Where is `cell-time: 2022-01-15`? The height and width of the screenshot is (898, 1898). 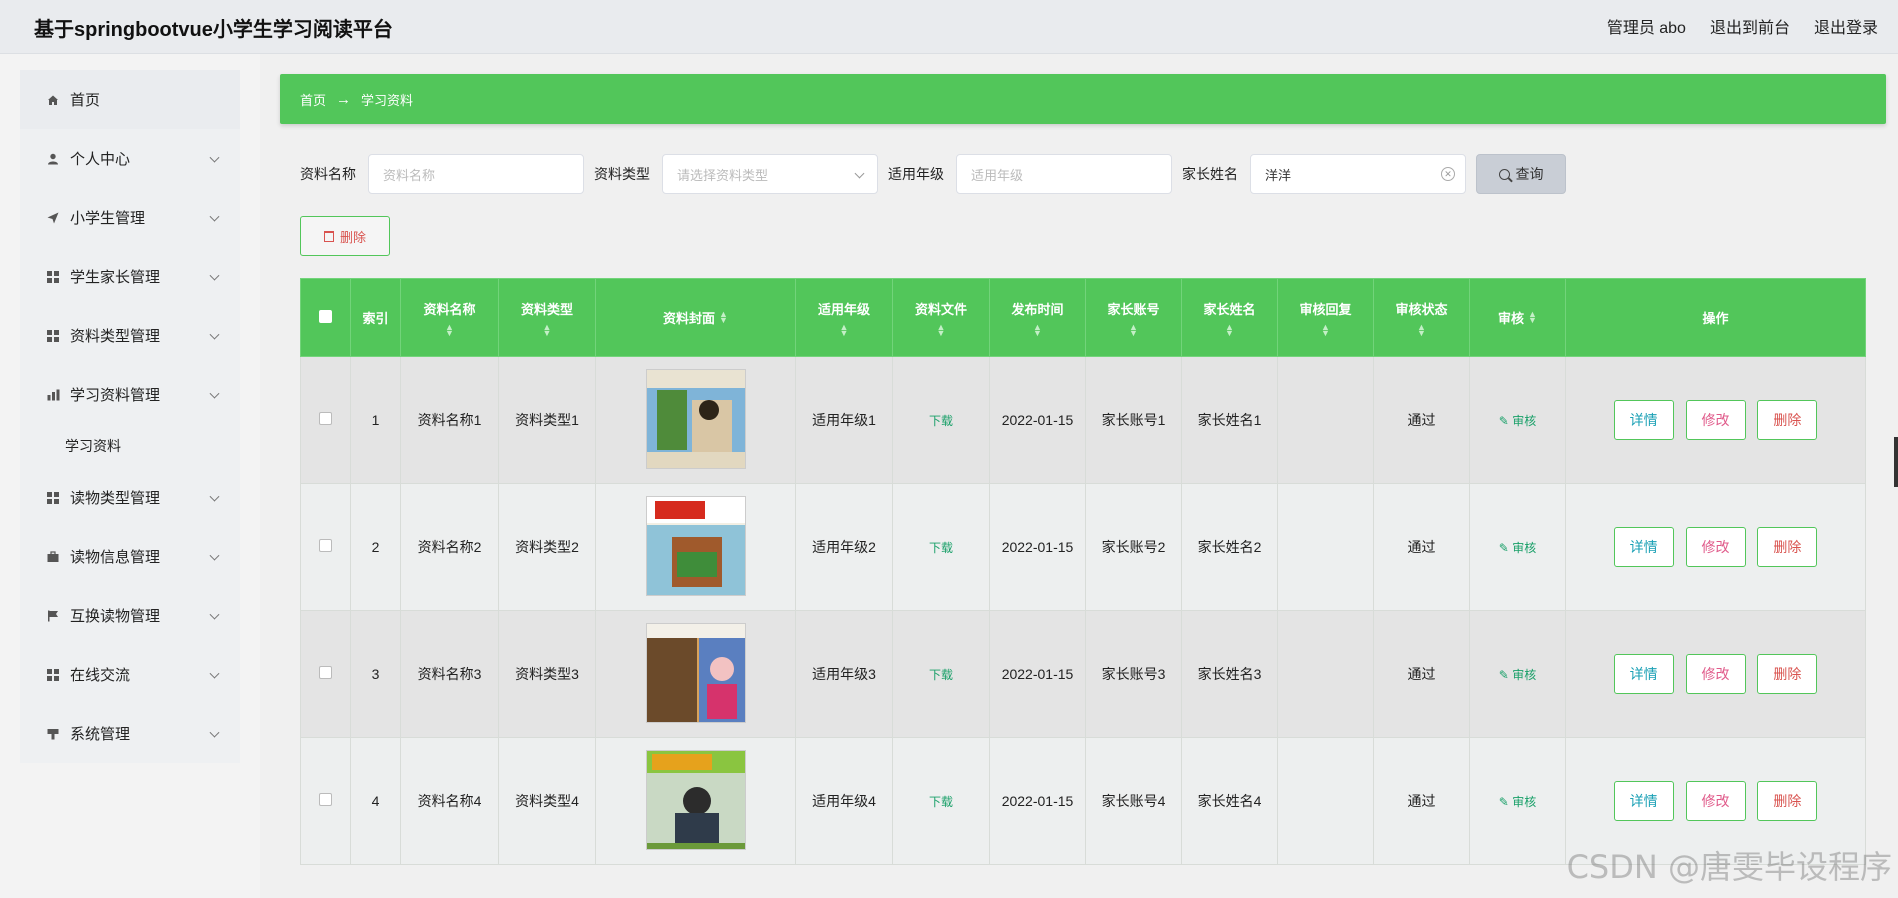
cell-time: 2022-01-15 is located at coordinates (1037, 674).